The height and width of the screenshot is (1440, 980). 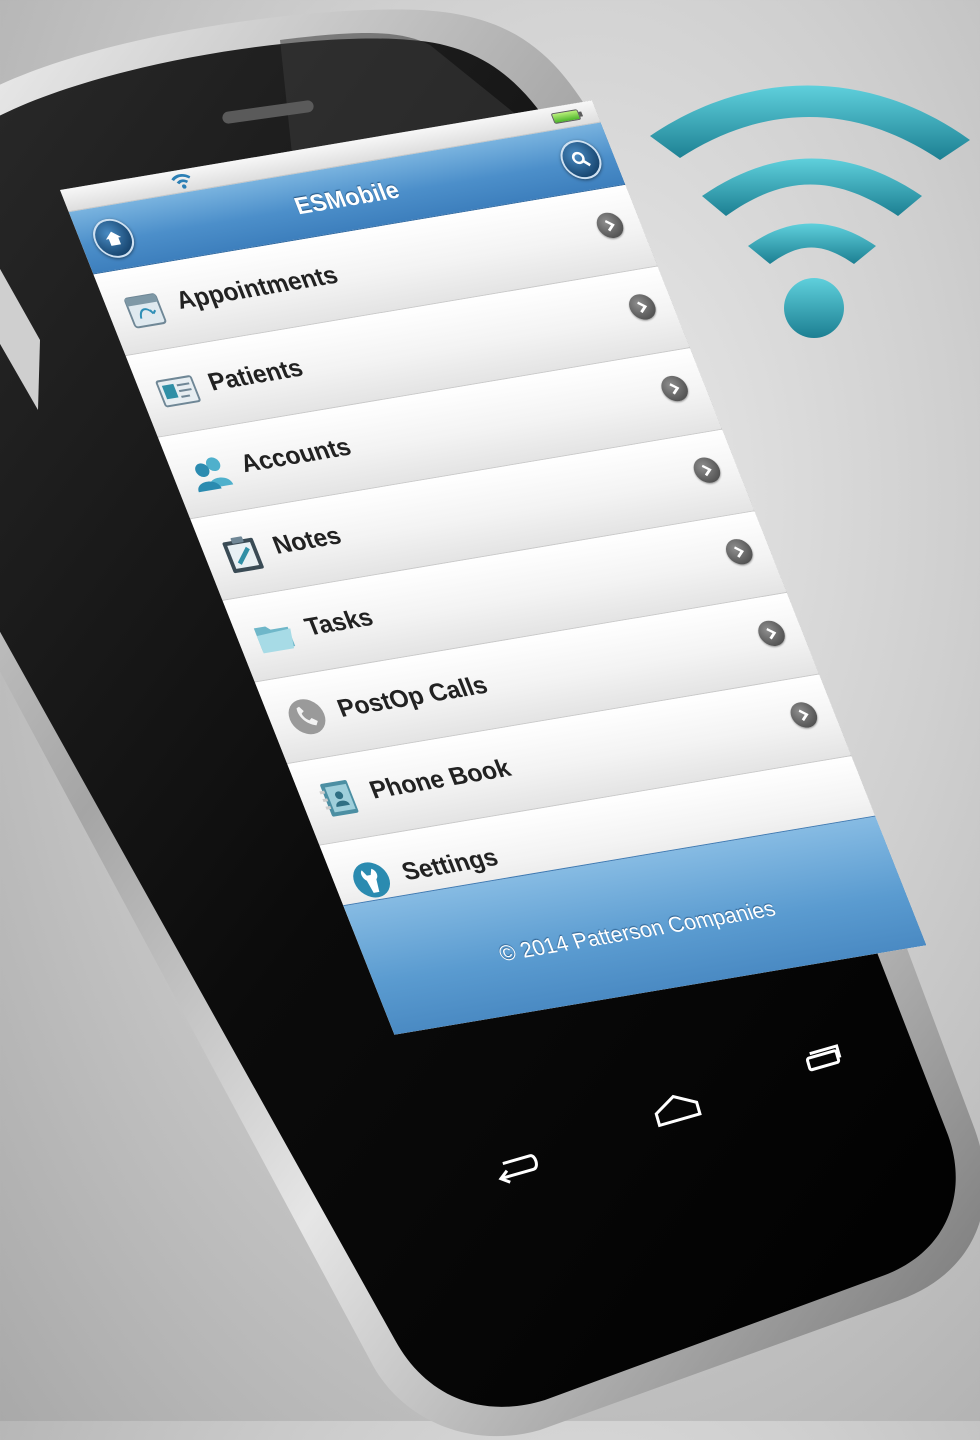 What do you see at coordinates (440, 779) in the screenshot?
I see `menu-label: Phone Book` at bounding box center [440, 779].